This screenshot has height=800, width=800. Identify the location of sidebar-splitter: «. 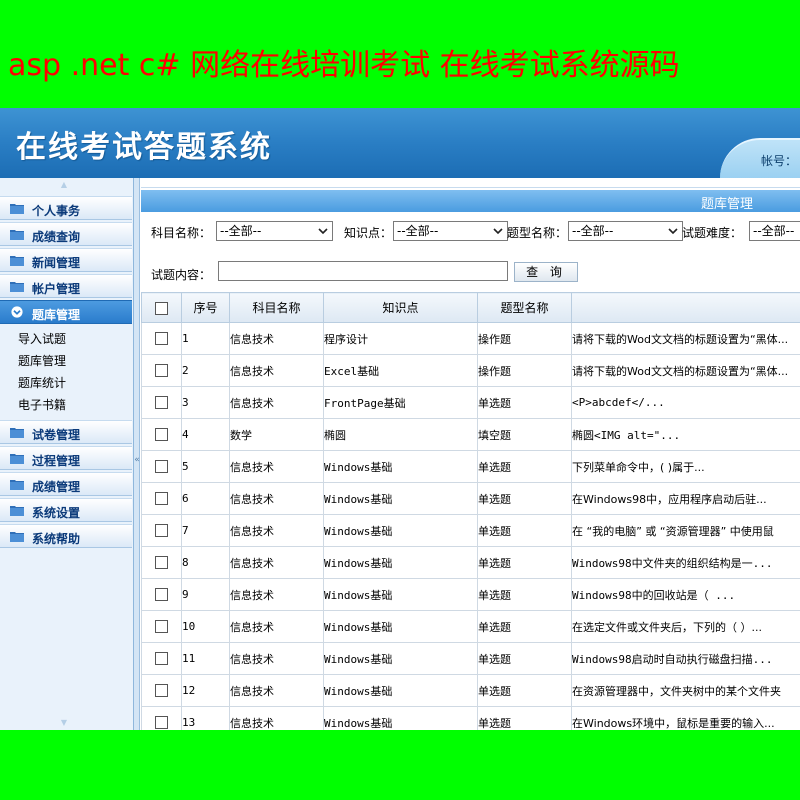
(137, 454).